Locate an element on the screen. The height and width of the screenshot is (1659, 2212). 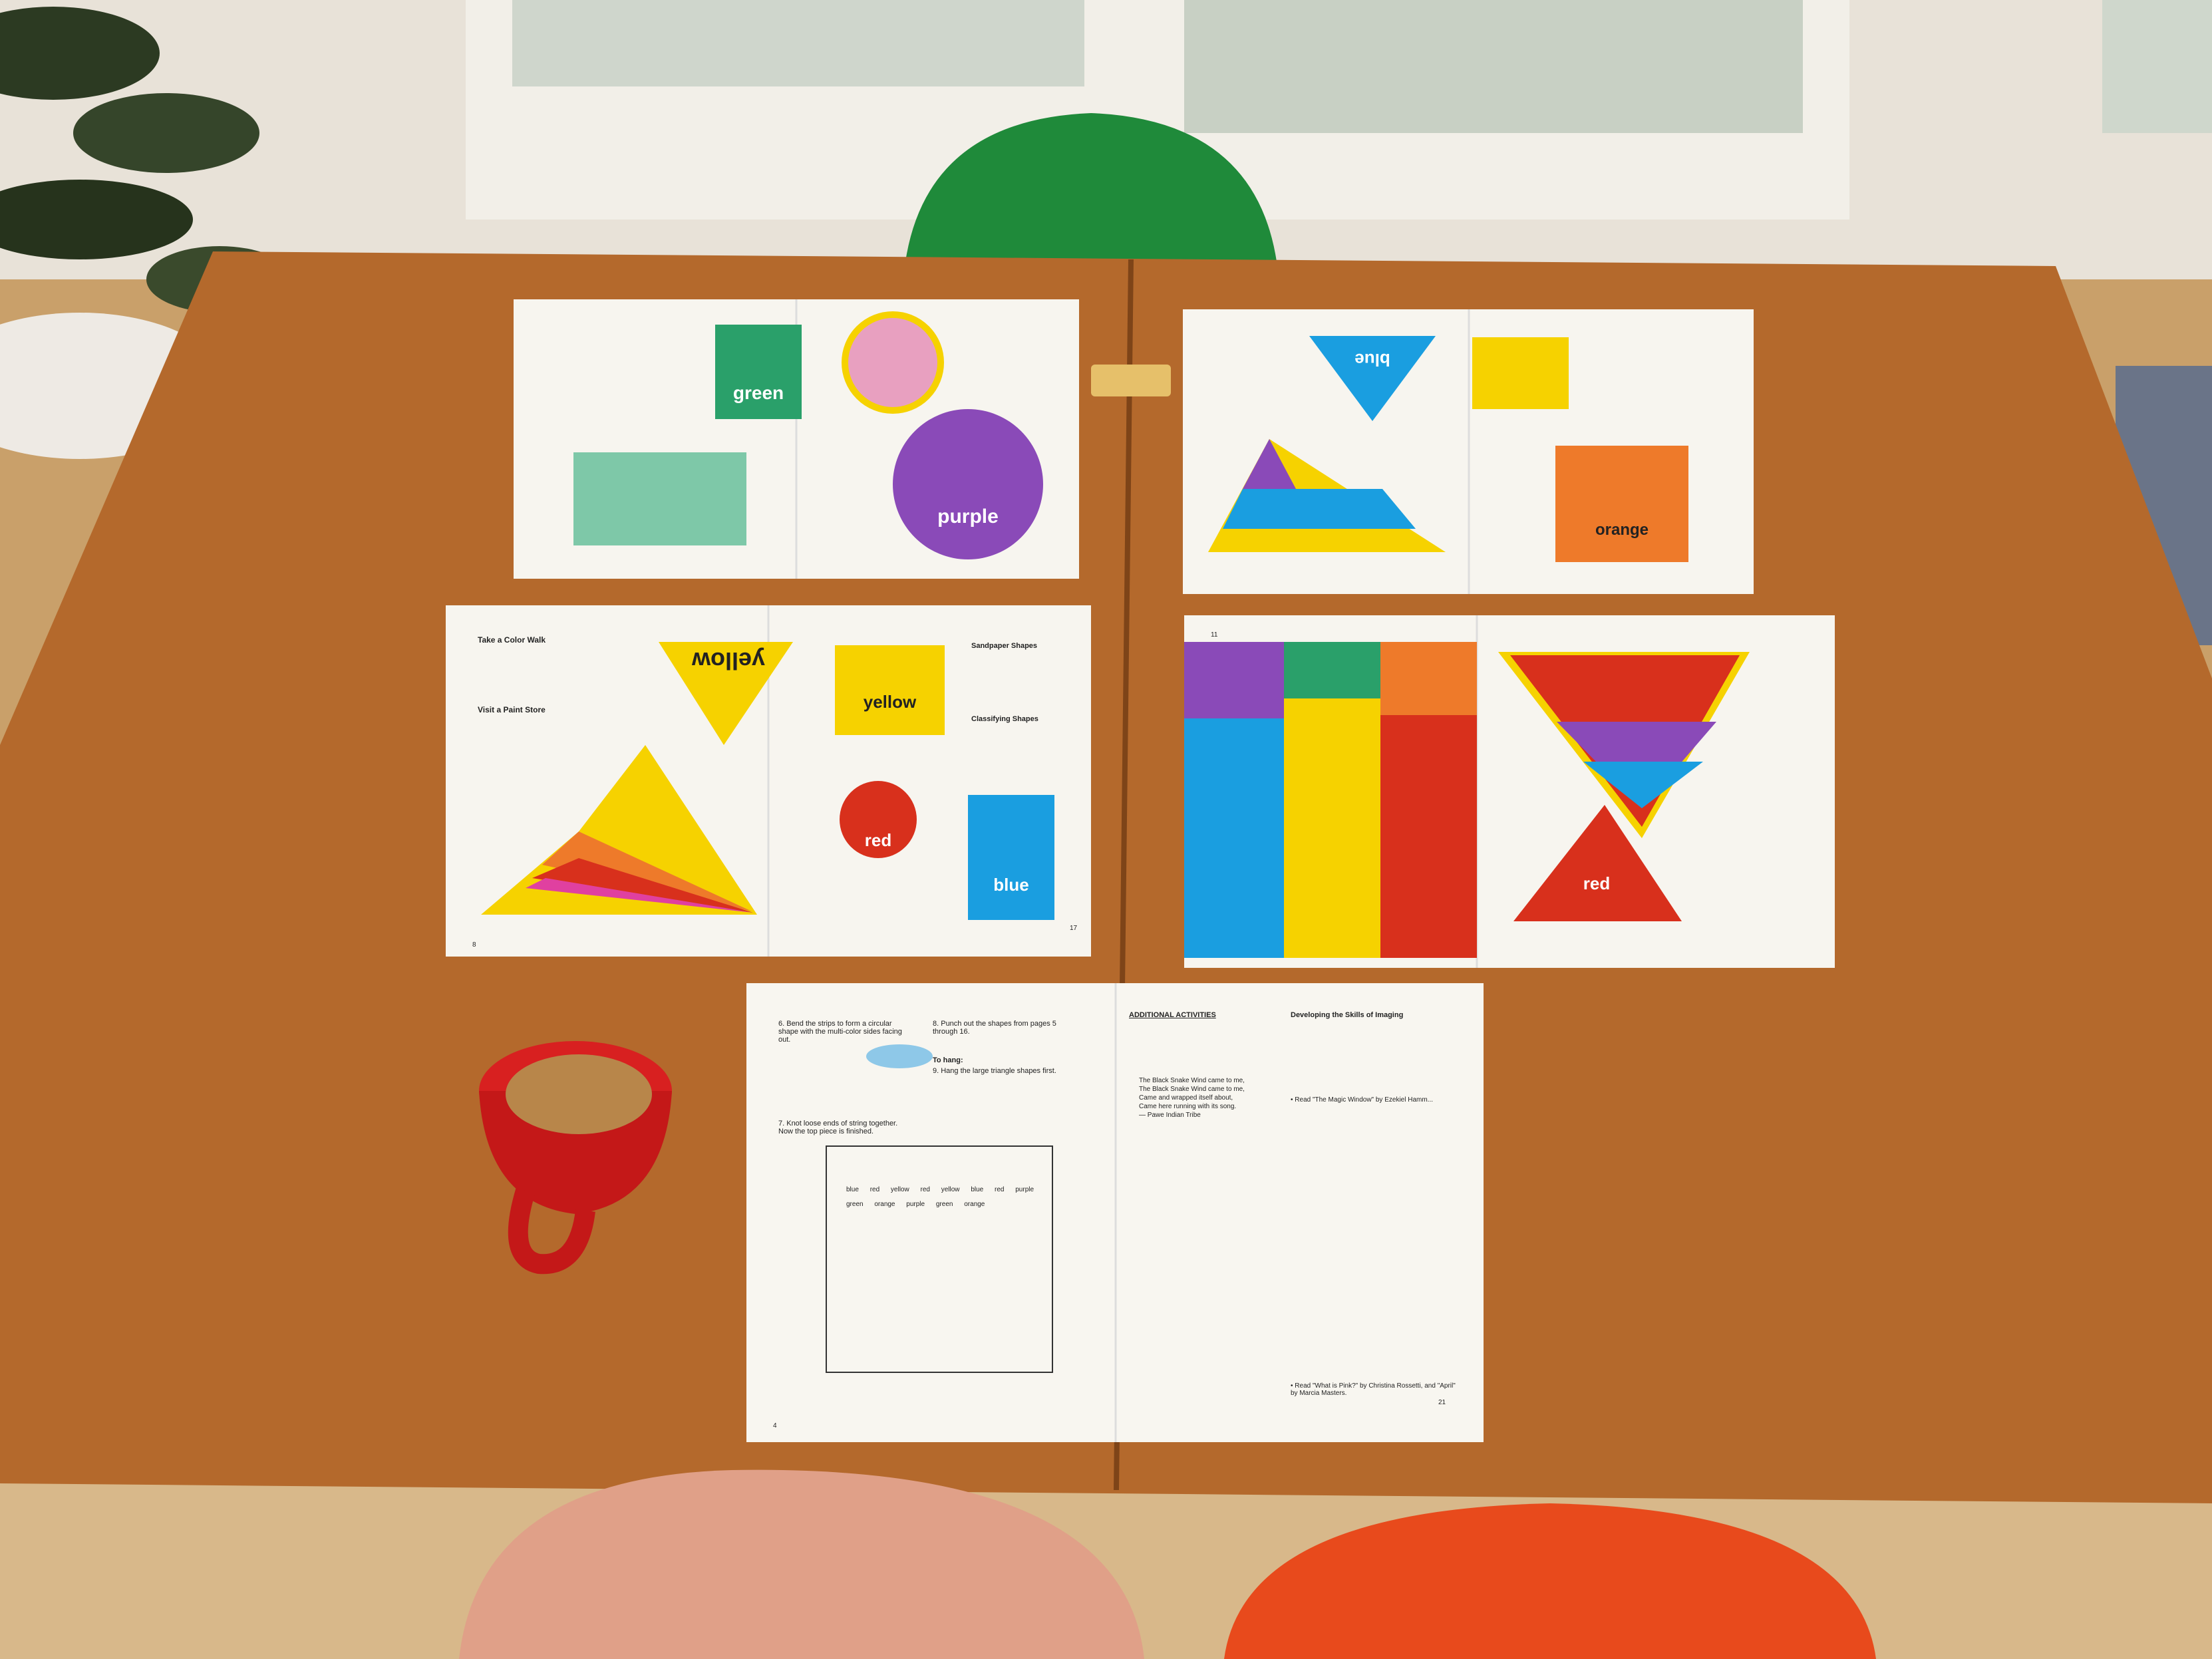
to-hang-heading: To hang: is located at coordinates (948, 1060).